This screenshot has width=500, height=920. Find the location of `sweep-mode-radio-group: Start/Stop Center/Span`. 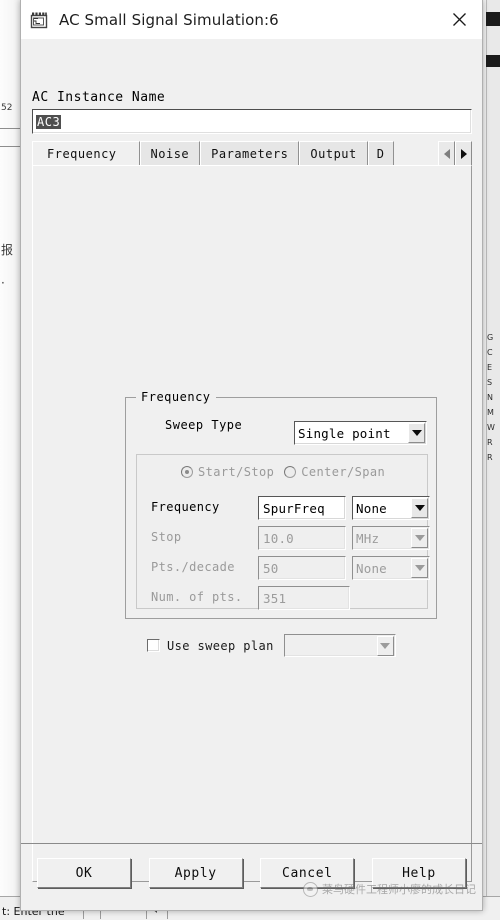

sweep-mode-radio-group: Start/Stop Center/Span is located at coordinates (283, 472).